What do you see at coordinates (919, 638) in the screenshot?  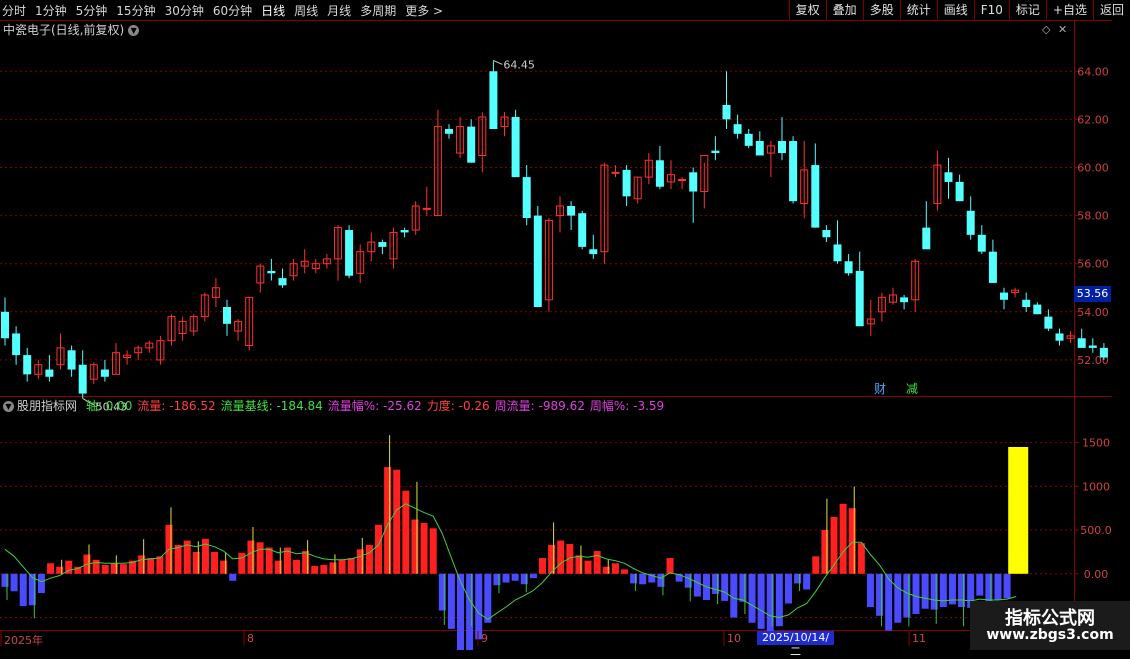 I see `x-axis-label-4: 11` at bounding box center [919, 638].